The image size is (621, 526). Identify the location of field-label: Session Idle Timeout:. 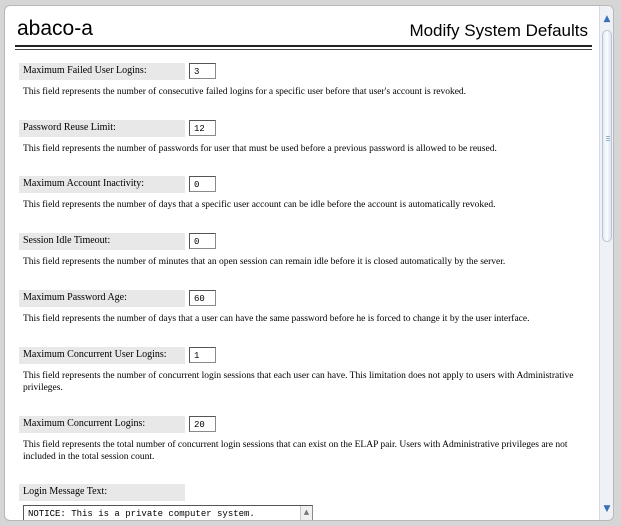
(67, 240).